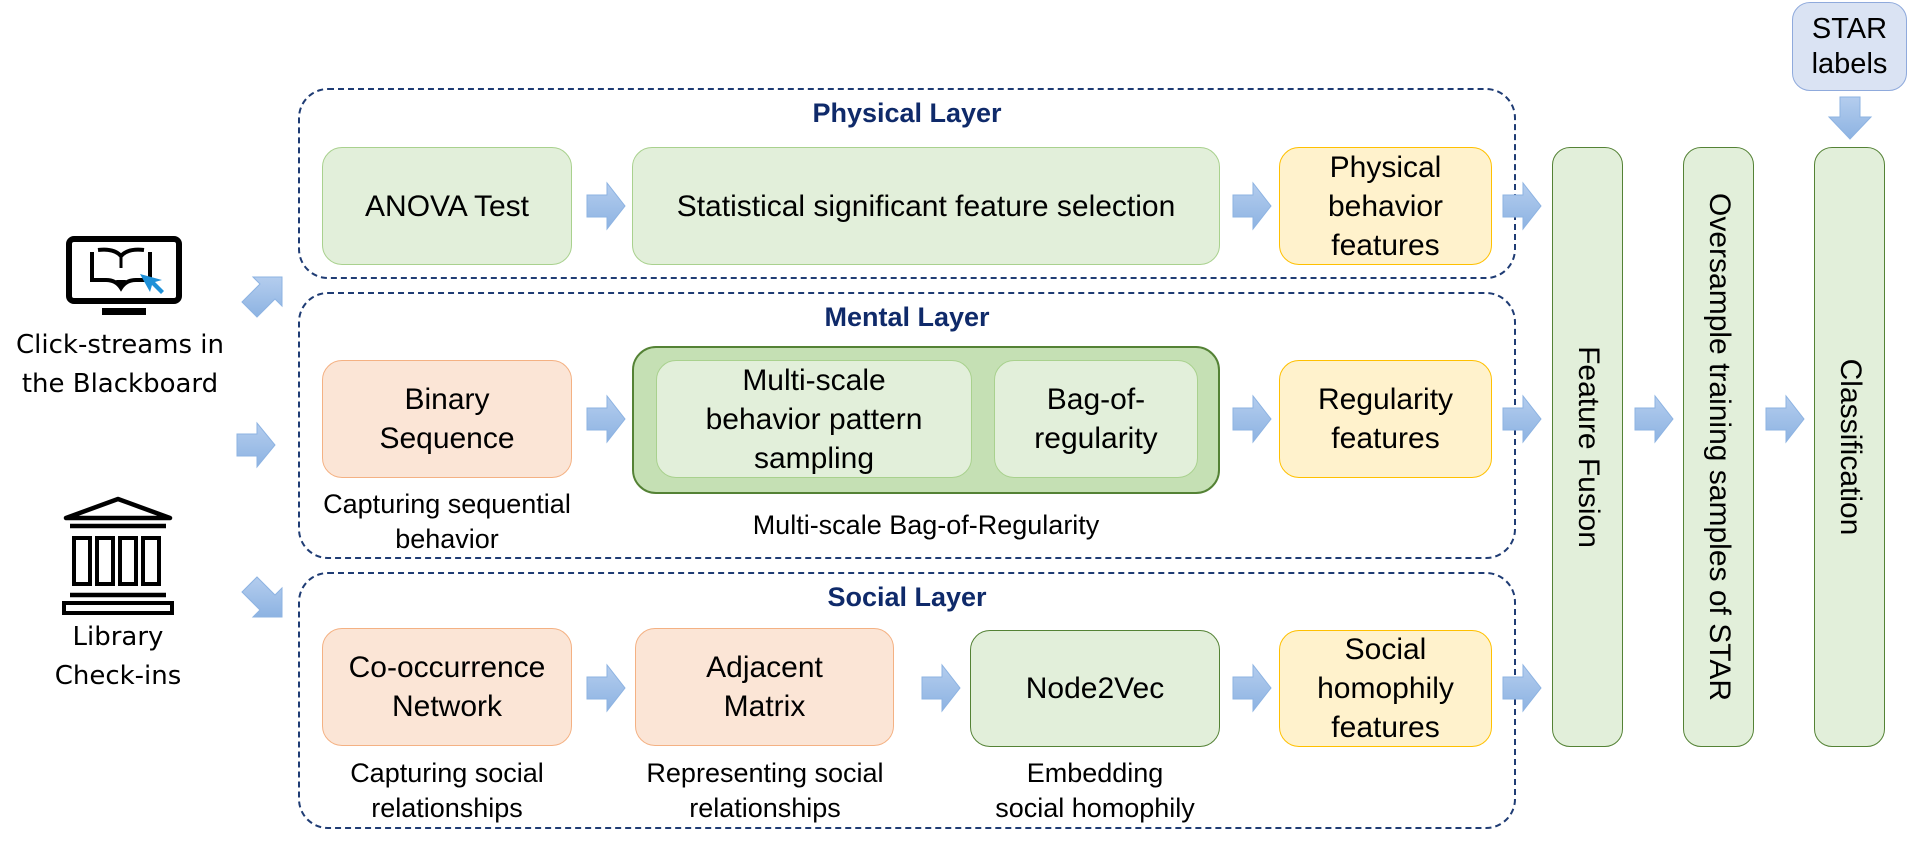 The width and height of the screenshot is (1914, 842). I want to click on cooccurrence-caption: Capturing social relationships, so click(447, 791).